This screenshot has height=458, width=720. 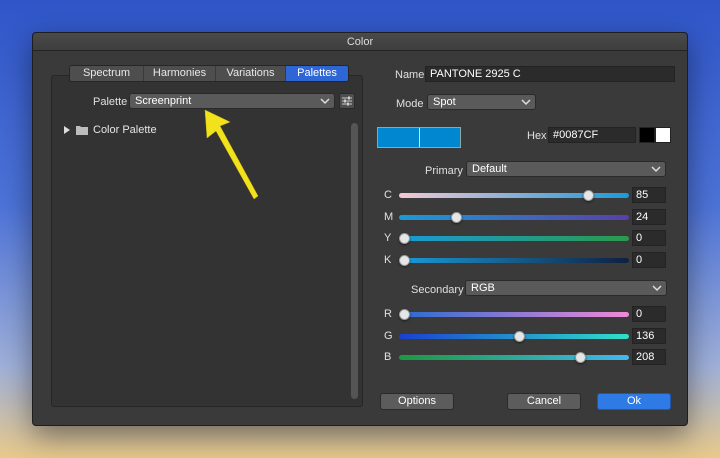 I want to click on primary-select: Default, so click(x=566, y=169).